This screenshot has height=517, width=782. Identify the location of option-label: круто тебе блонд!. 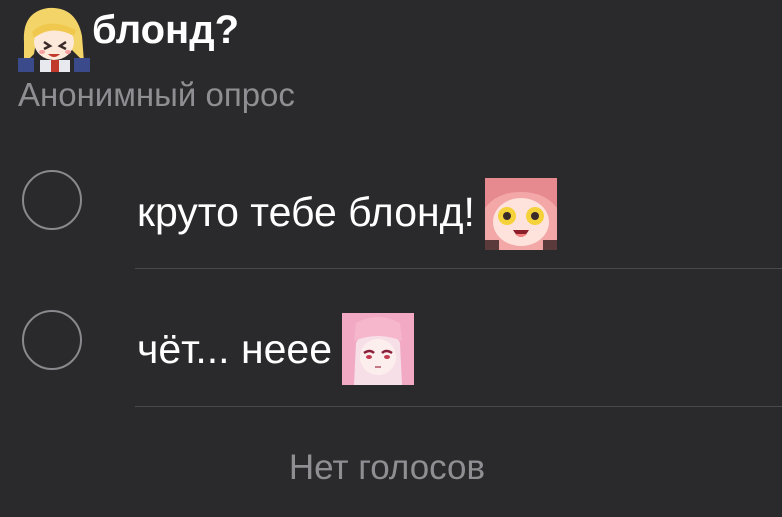
(347, 213).